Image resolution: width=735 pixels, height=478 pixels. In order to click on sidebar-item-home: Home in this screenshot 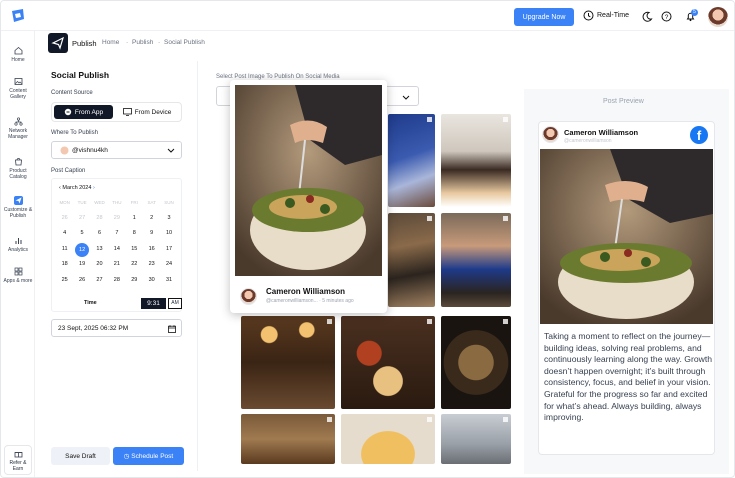, I will do `click(18, 54)`.